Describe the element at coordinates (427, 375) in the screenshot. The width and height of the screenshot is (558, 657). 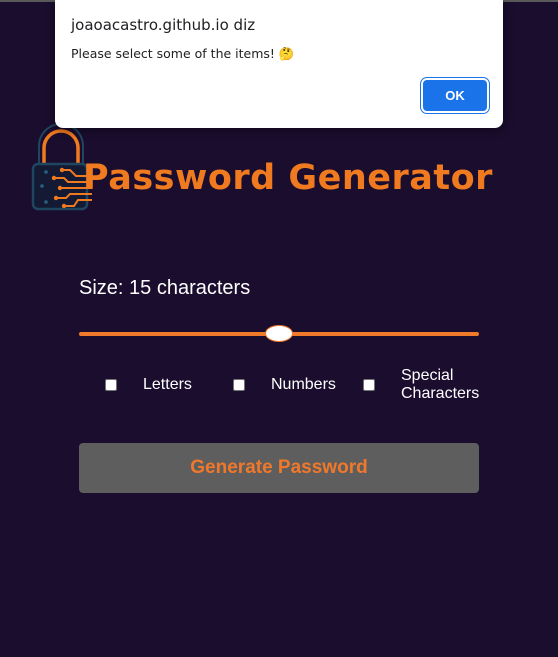
I see `special-label-line1: Special` at that location.